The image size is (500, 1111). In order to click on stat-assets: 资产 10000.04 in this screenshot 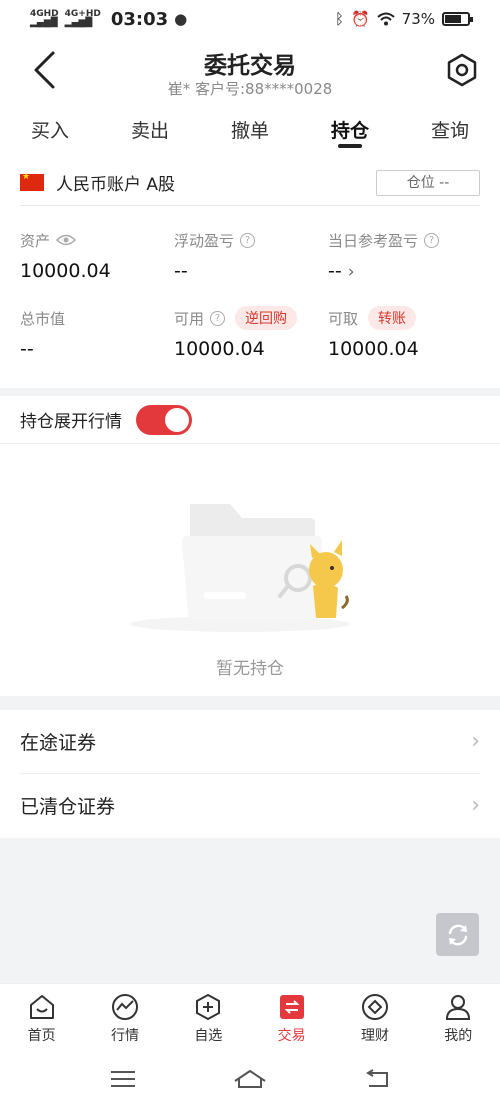, I will do `click(65, 256)`.